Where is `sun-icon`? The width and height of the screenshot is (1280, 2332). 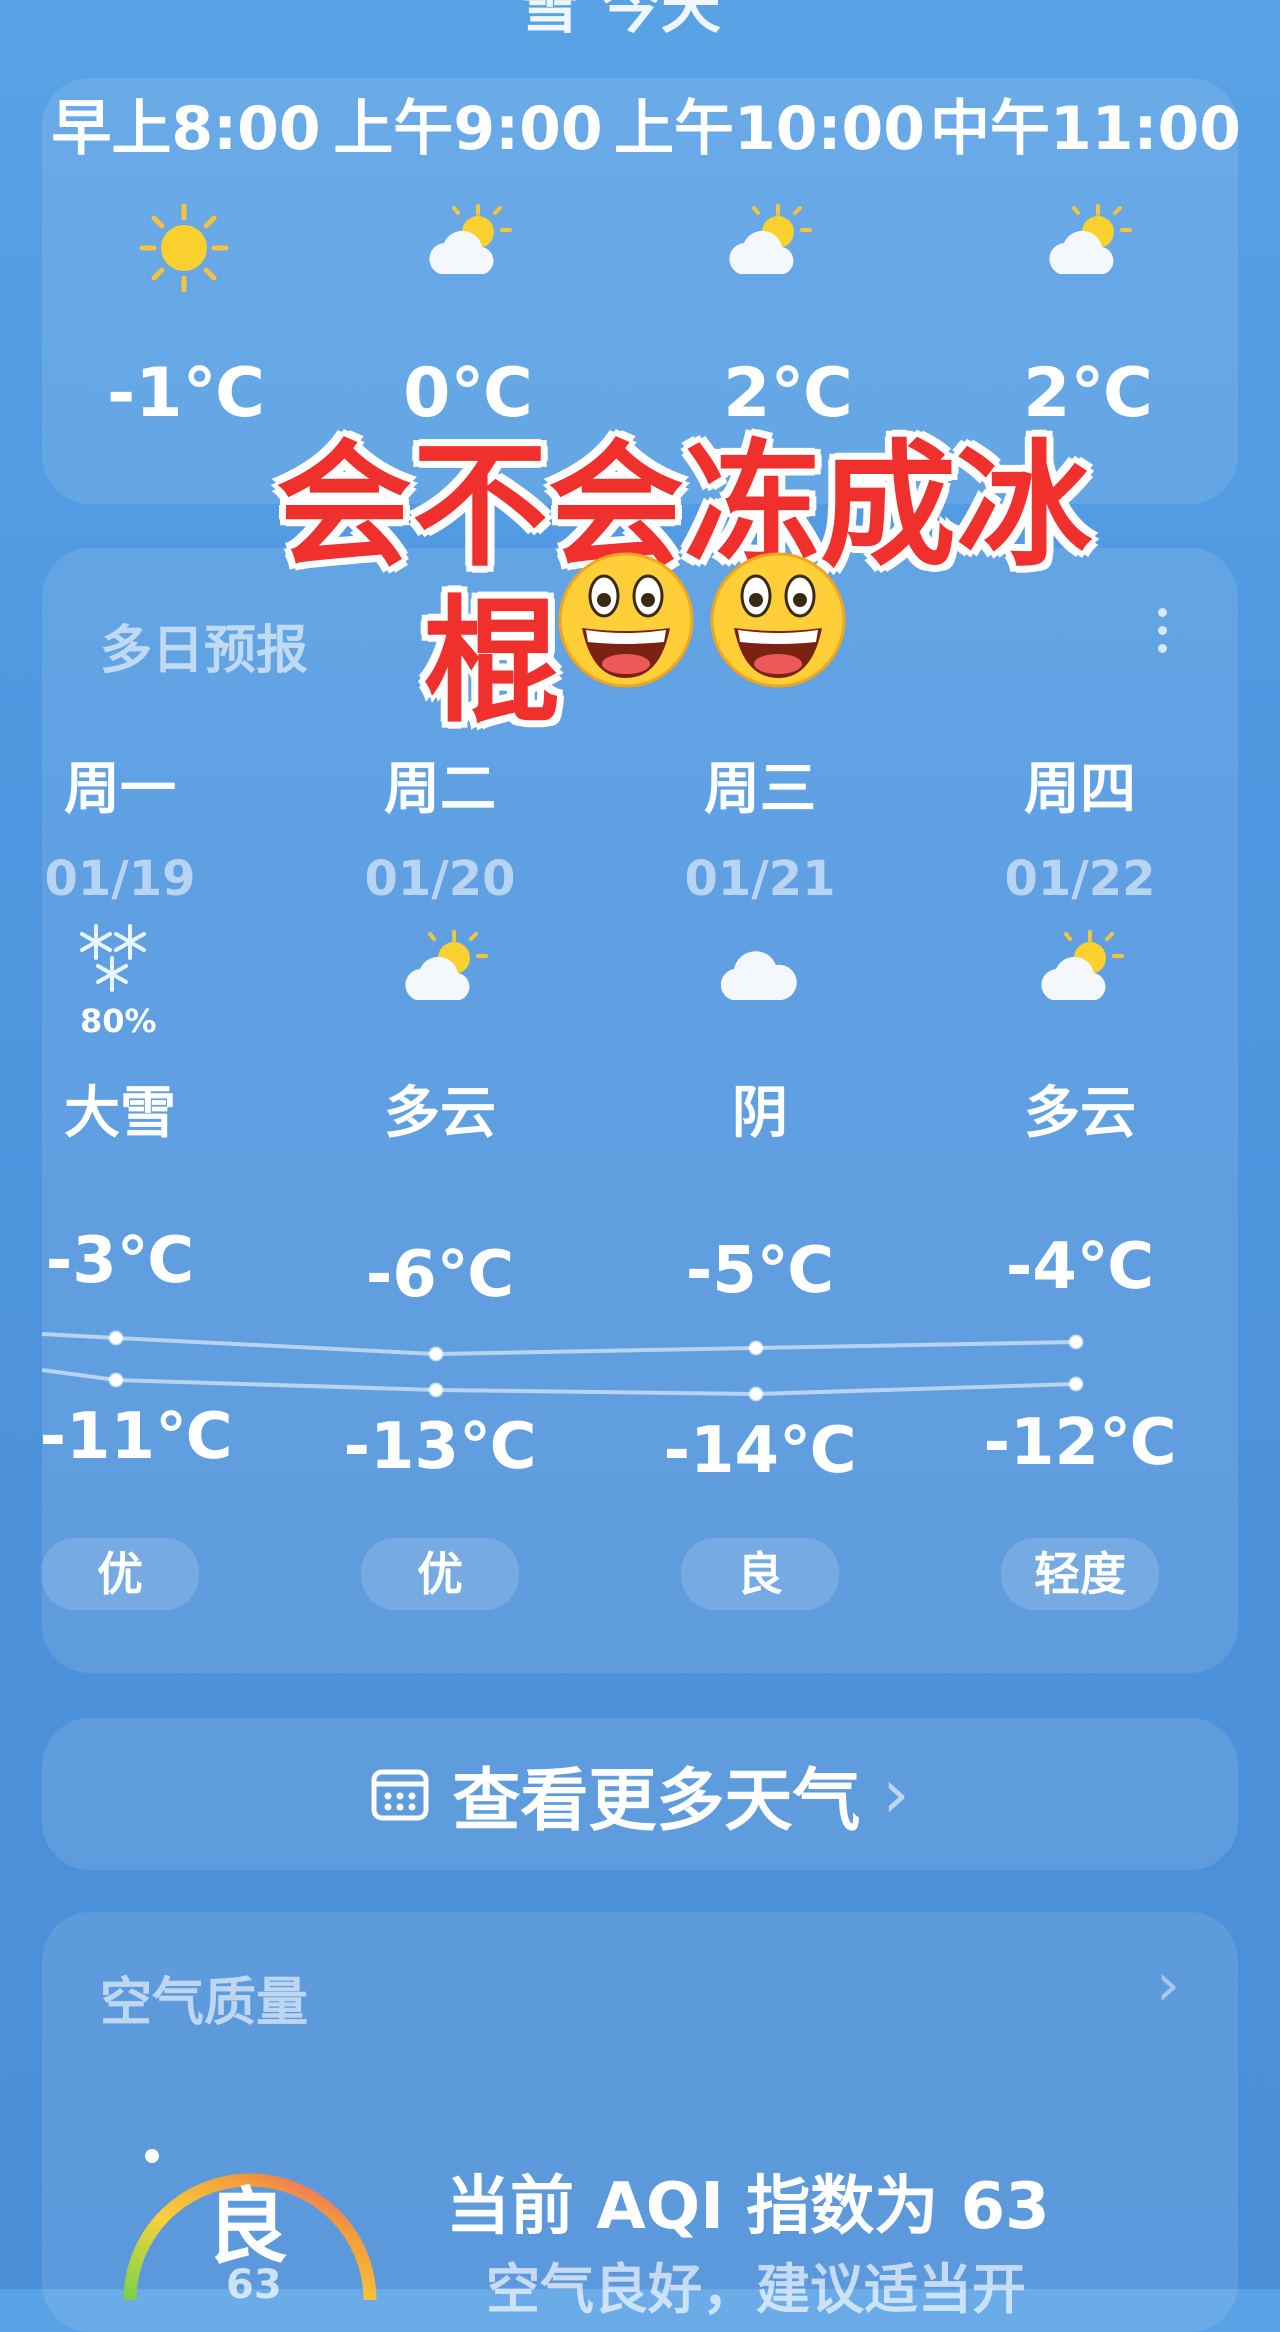 sun-icon is located at coordinates (184, 248).